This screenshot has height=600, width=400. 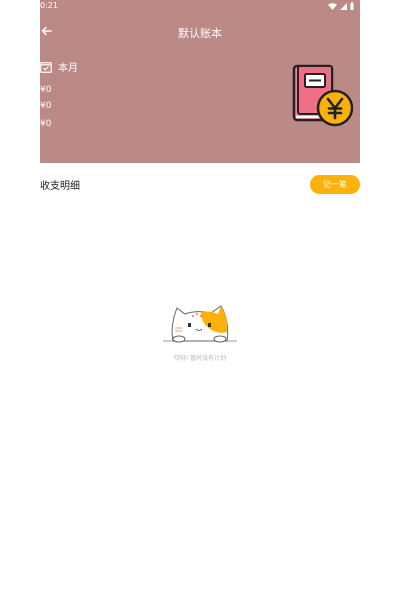 I want to click on status-bar: 0:21, so click(x=200, y=7).